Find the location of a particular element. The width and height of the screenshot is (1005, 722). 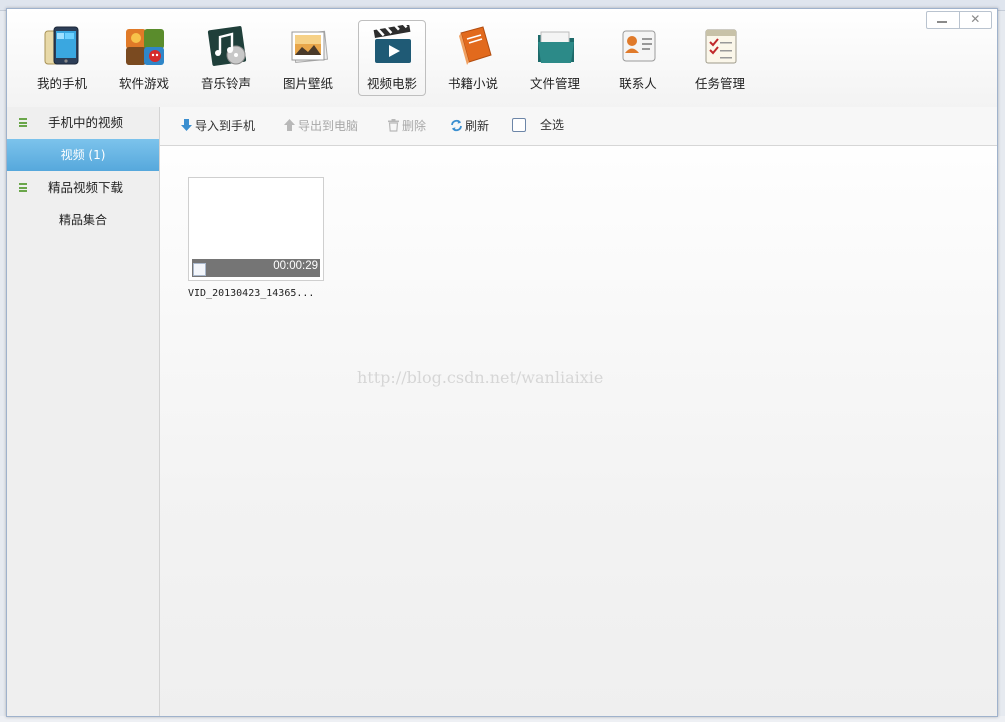

window-controls: ✕ is located at coordinates (959, 20).